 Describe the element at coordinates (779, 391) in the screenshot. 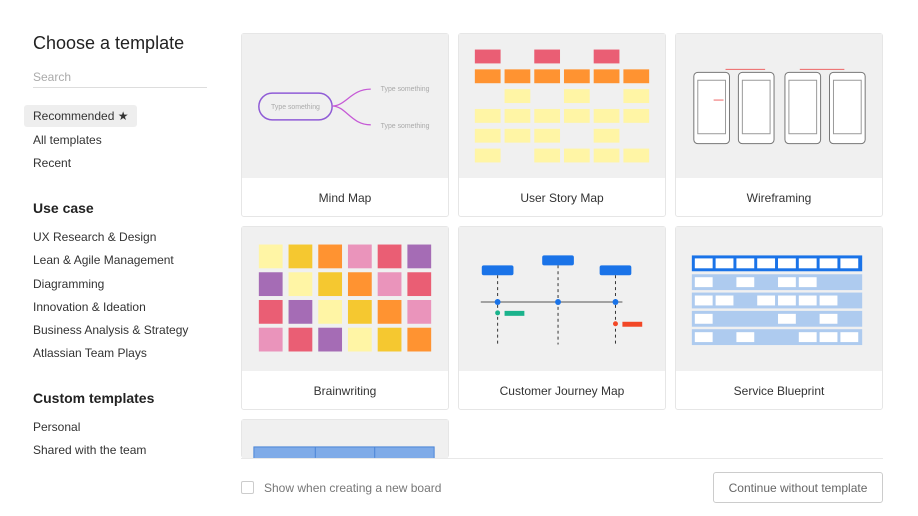

I see `template-label: Service Blueprint` at that location.